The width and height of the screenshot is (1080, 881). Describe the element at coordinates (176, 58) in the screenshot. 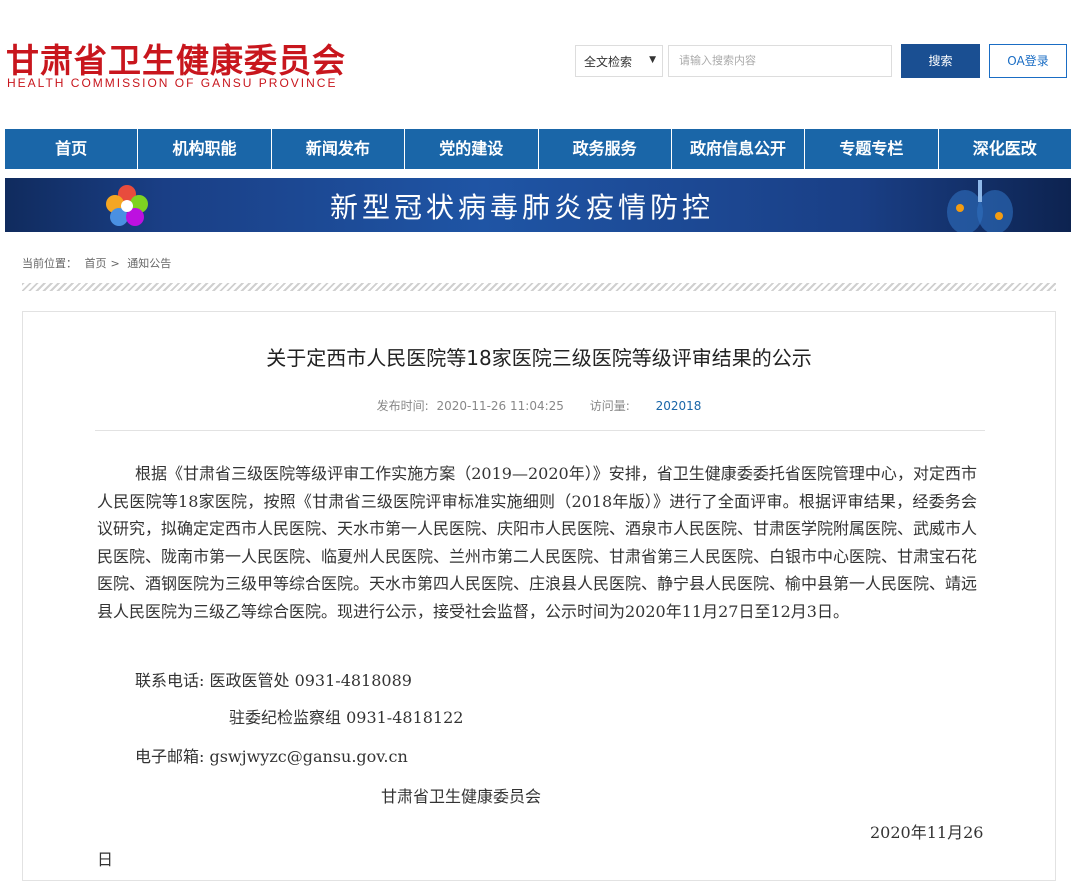

I see `site-logo-title: 甘肃省卫生健康委员会` at that location.